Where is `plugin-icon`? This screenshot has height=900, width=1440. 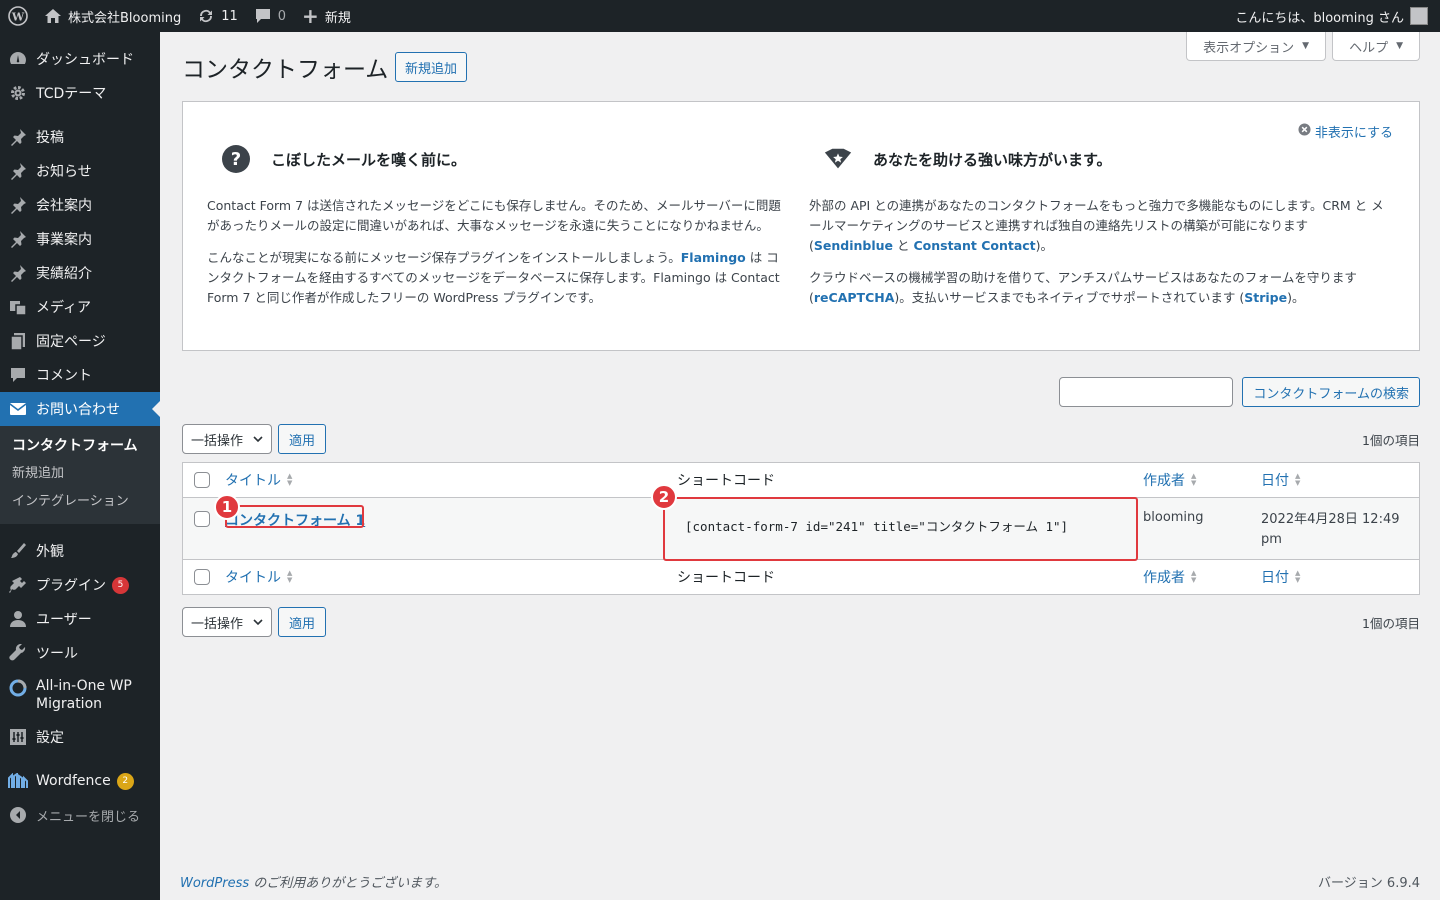
plugin-icon is located at coordinates (18, 585).